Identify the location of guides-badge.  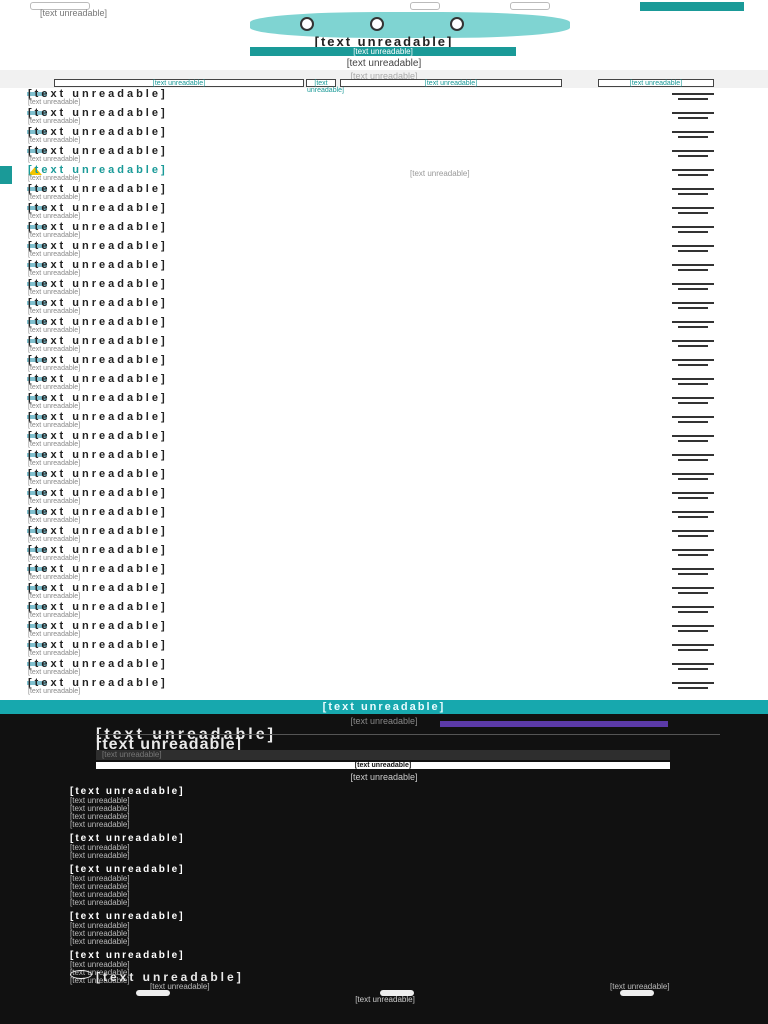
(554, 724).